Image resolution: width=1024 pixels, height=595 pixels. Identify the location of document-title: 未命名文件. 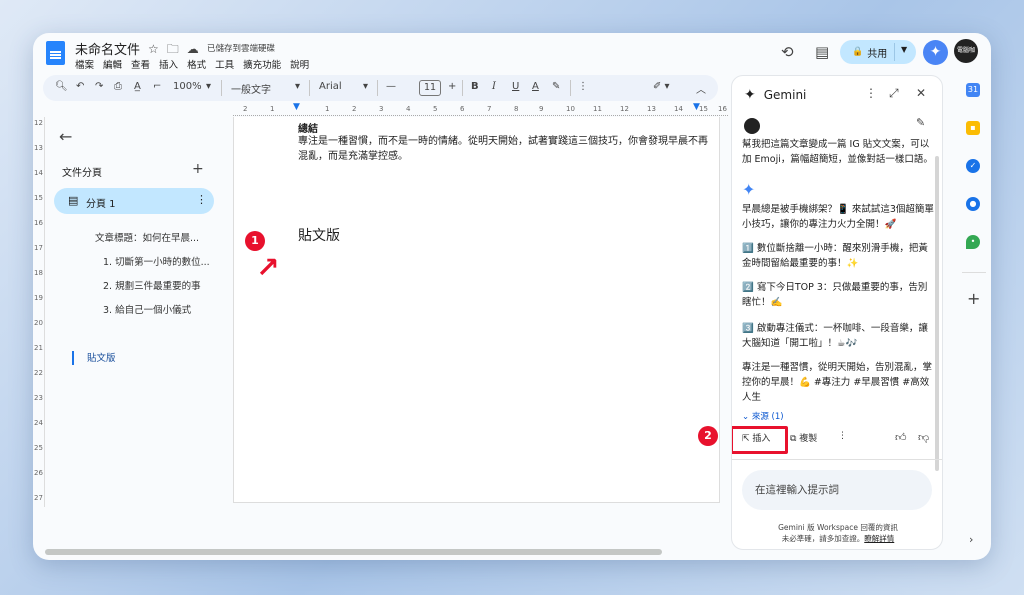
(107, 48).